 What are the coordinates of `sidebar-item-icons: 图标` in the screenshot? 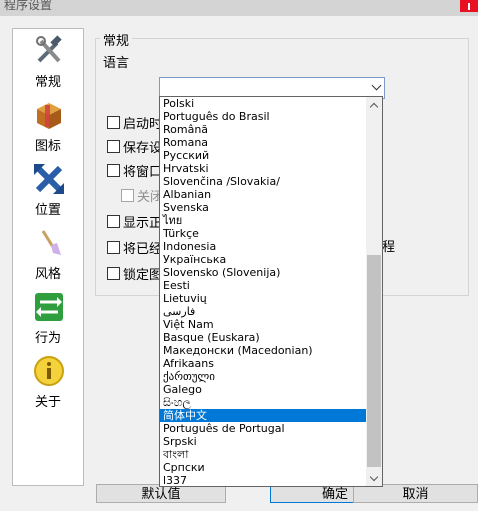 It's located at (48, 126).